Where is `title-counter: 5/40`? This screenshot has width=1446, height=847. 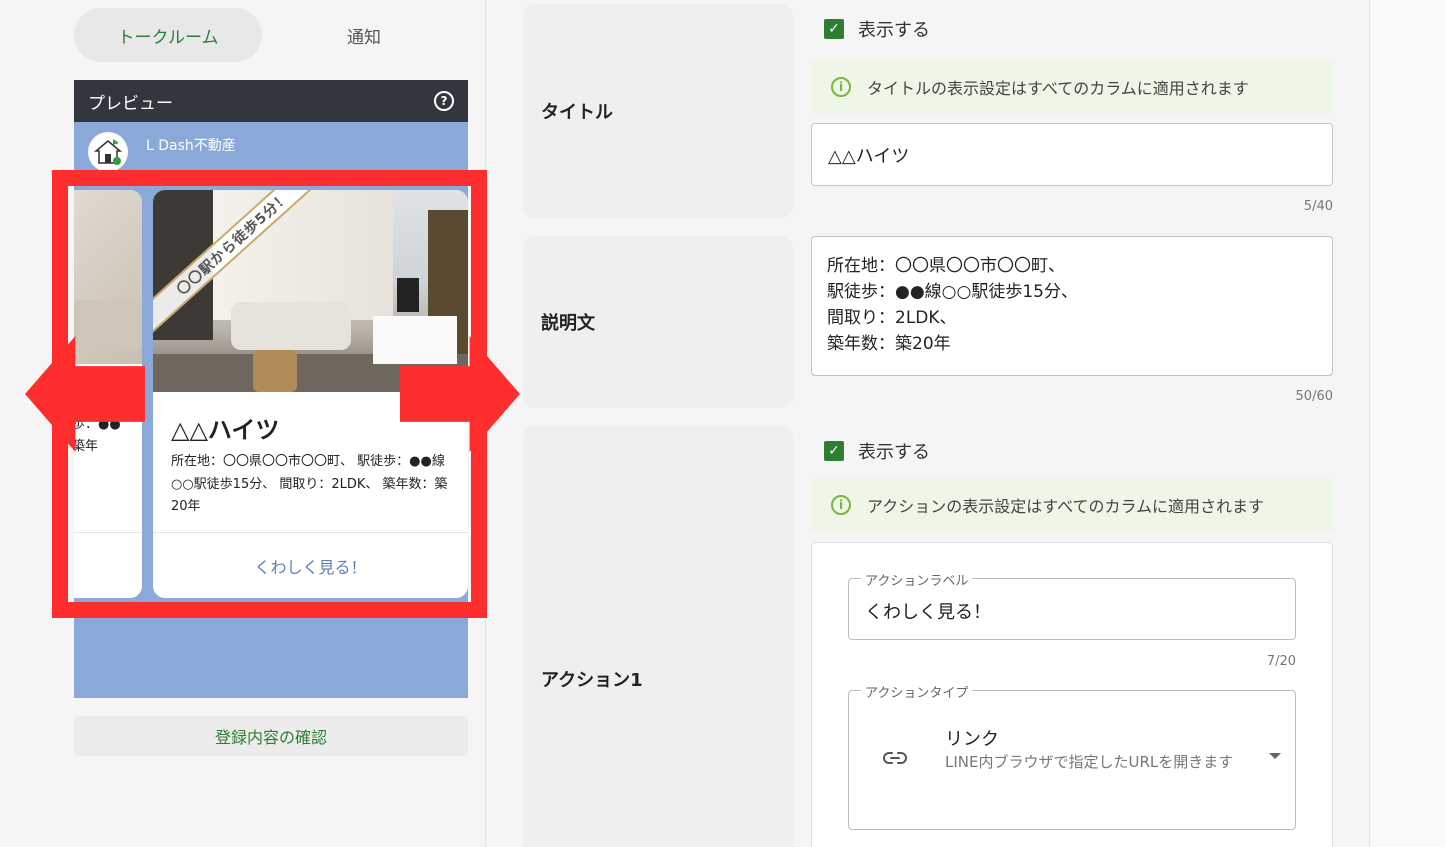
title-counter: 5/40 is located at coordinates (1318, 206).